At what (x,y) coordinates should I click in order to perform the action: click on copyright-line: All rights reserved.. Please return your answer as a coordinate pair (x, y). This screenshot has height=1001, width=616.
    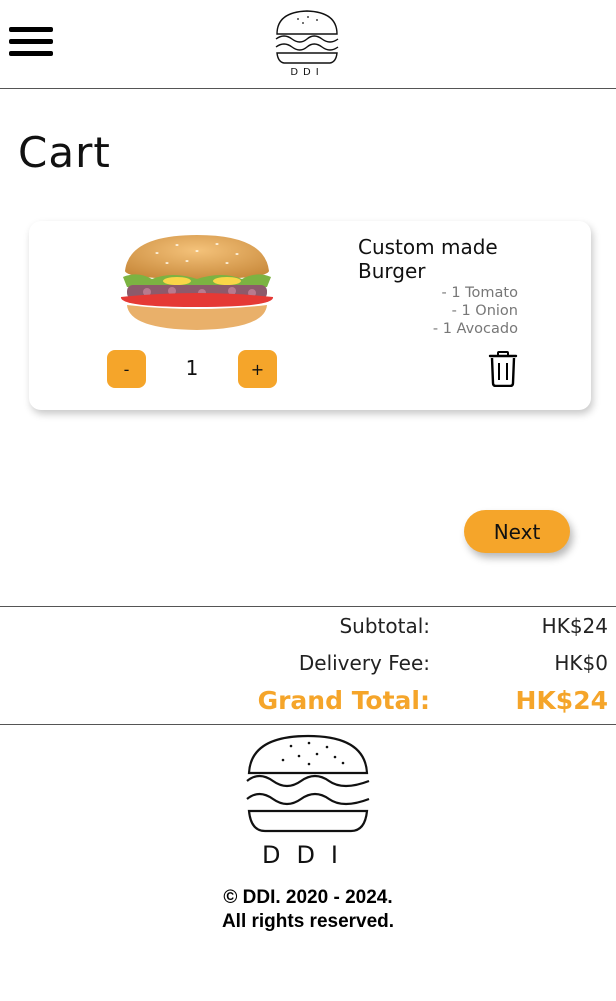
    Looking at the image, I should click on (308, 921).